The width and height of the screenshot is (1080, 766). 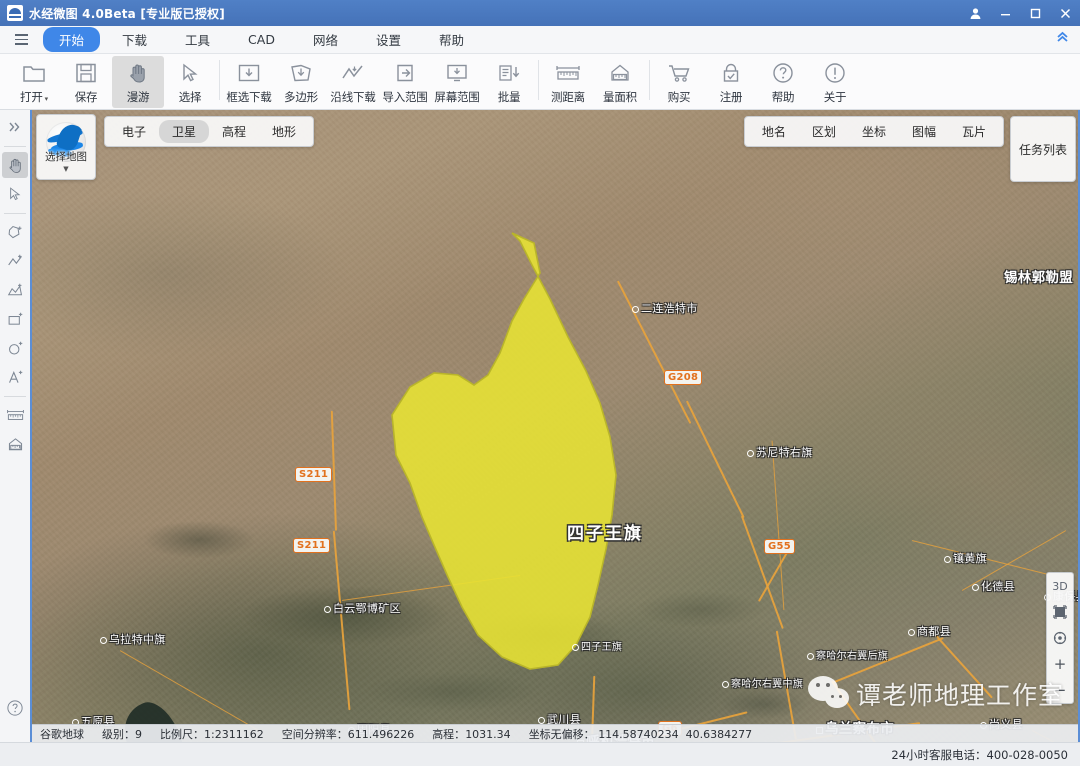 I want to click on rect-download-label: 框选下载, so click(x=249, y=97).